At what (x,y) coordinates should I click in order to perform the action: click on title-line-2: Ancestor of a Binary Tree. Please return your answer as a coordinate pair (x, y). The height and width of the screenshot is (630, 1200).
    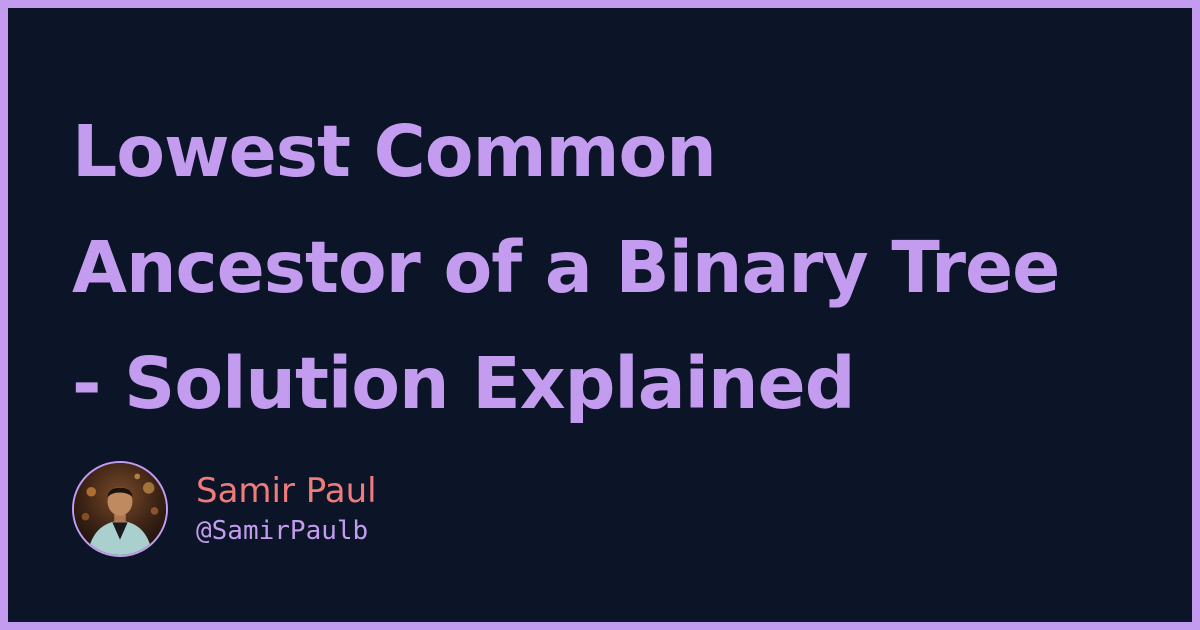
    Looking at the image, I should click on (566, 267).